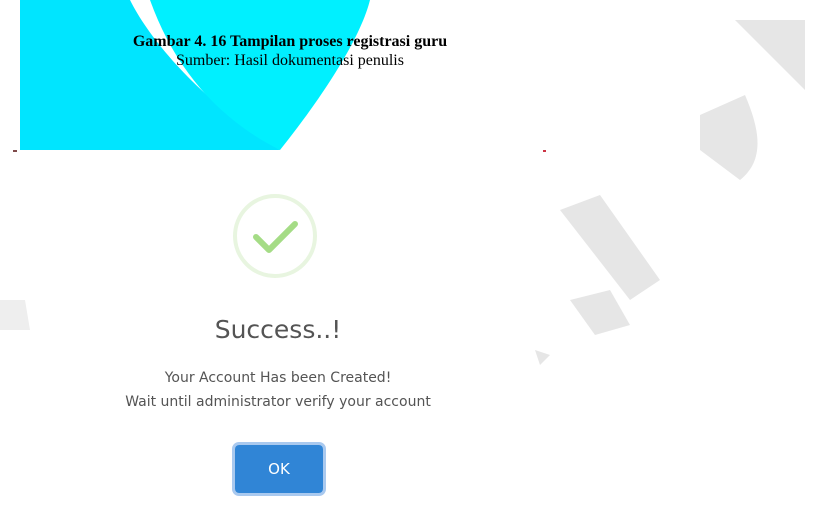  Describe the element at coordinates (275, 236) in the screenshot. I see `success-check-icon` at that location.